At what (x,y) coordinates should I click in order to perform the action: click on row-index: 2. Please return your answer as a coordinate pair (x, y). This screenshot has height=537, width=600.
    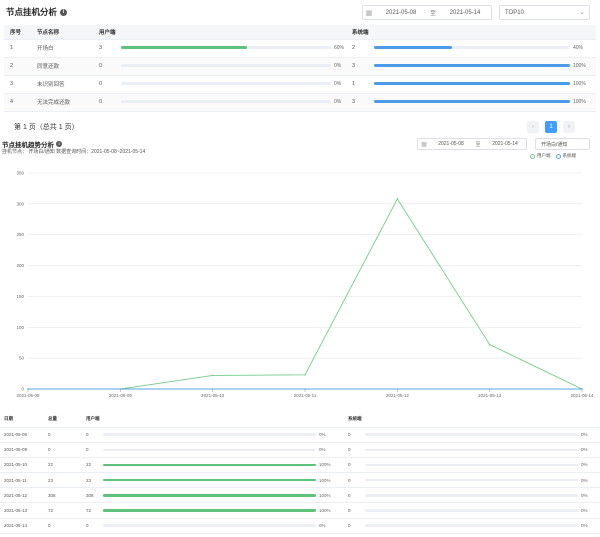
    Looking at the image, I should click on (17, 66).